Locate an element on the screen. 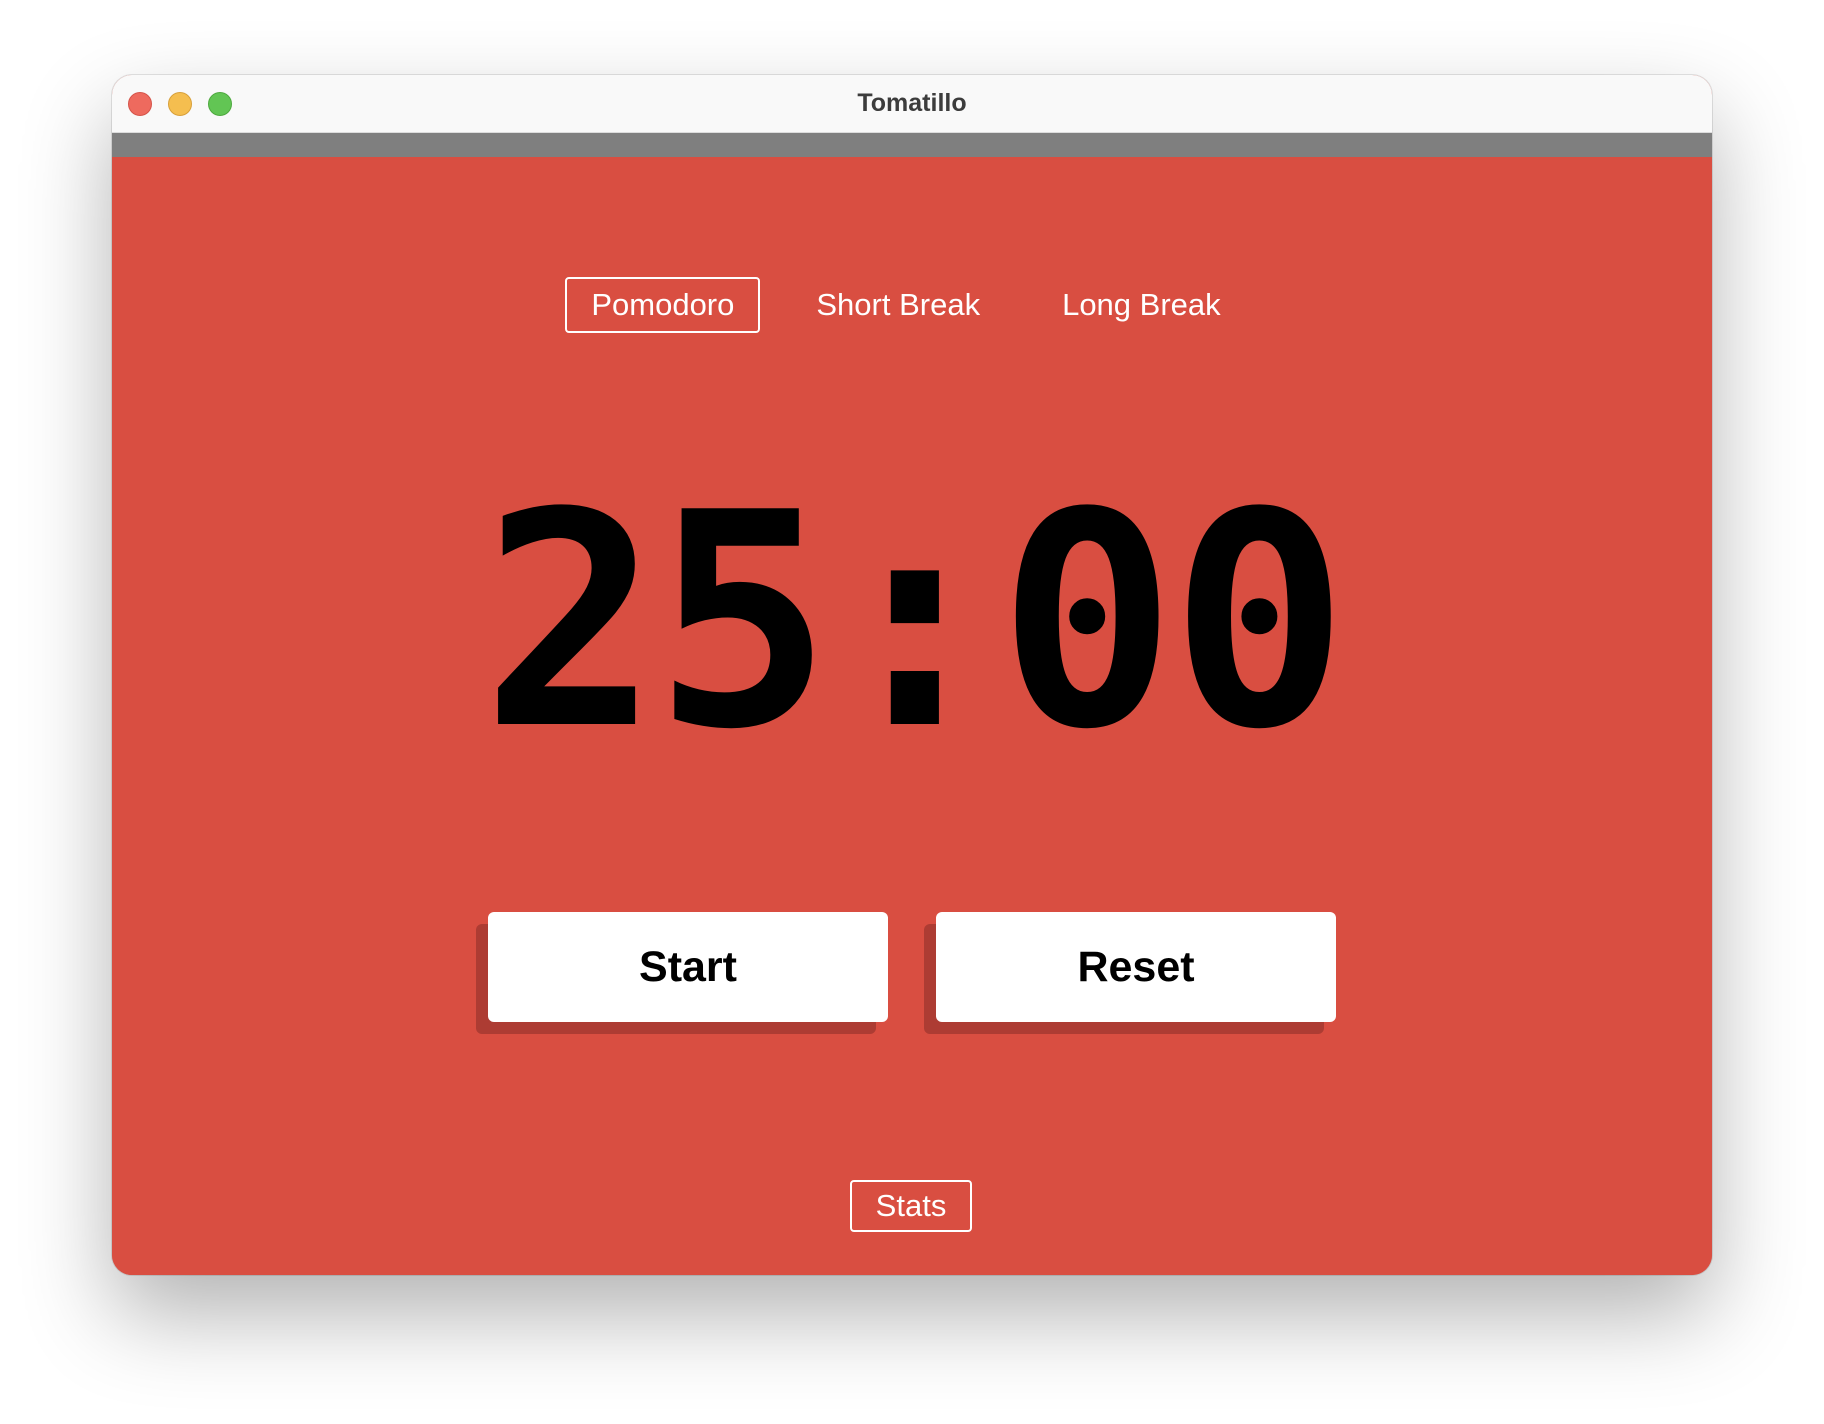 This screenshot has width=1824, height=1424. toolbar-strip is located at coordinates (912, 145).